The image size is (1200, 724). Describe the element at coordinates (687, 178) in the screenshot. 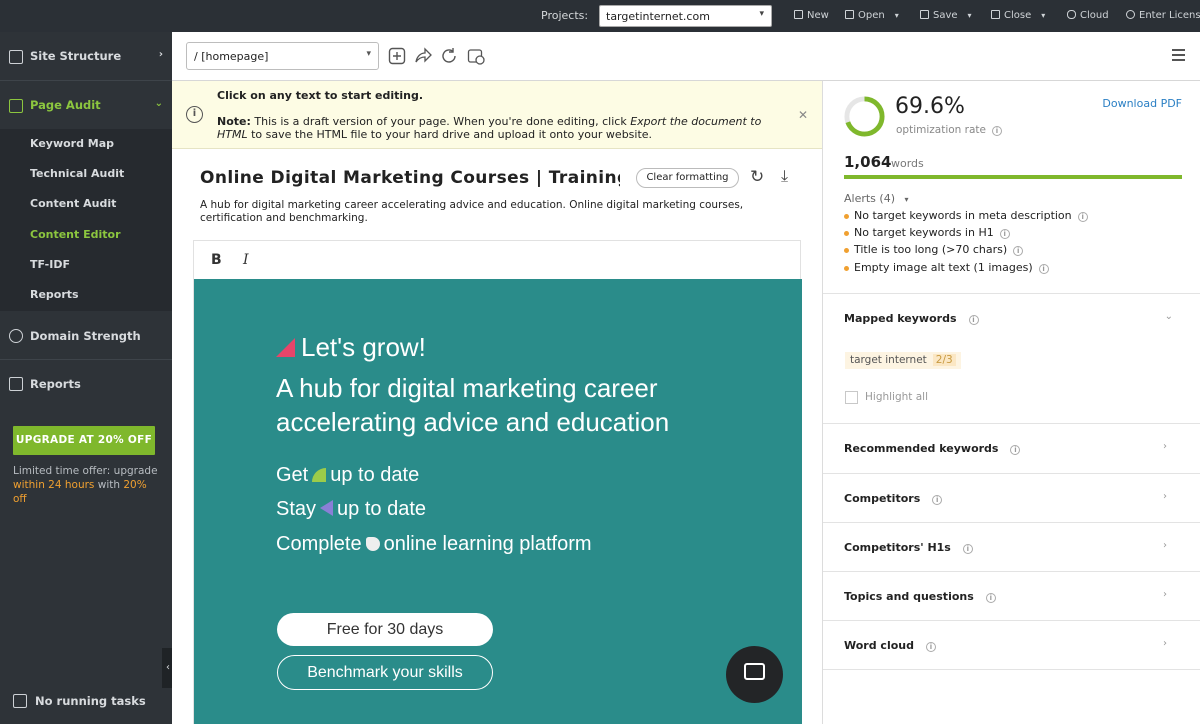

I see `clear-formatting-button: Clear formatting` at that location.